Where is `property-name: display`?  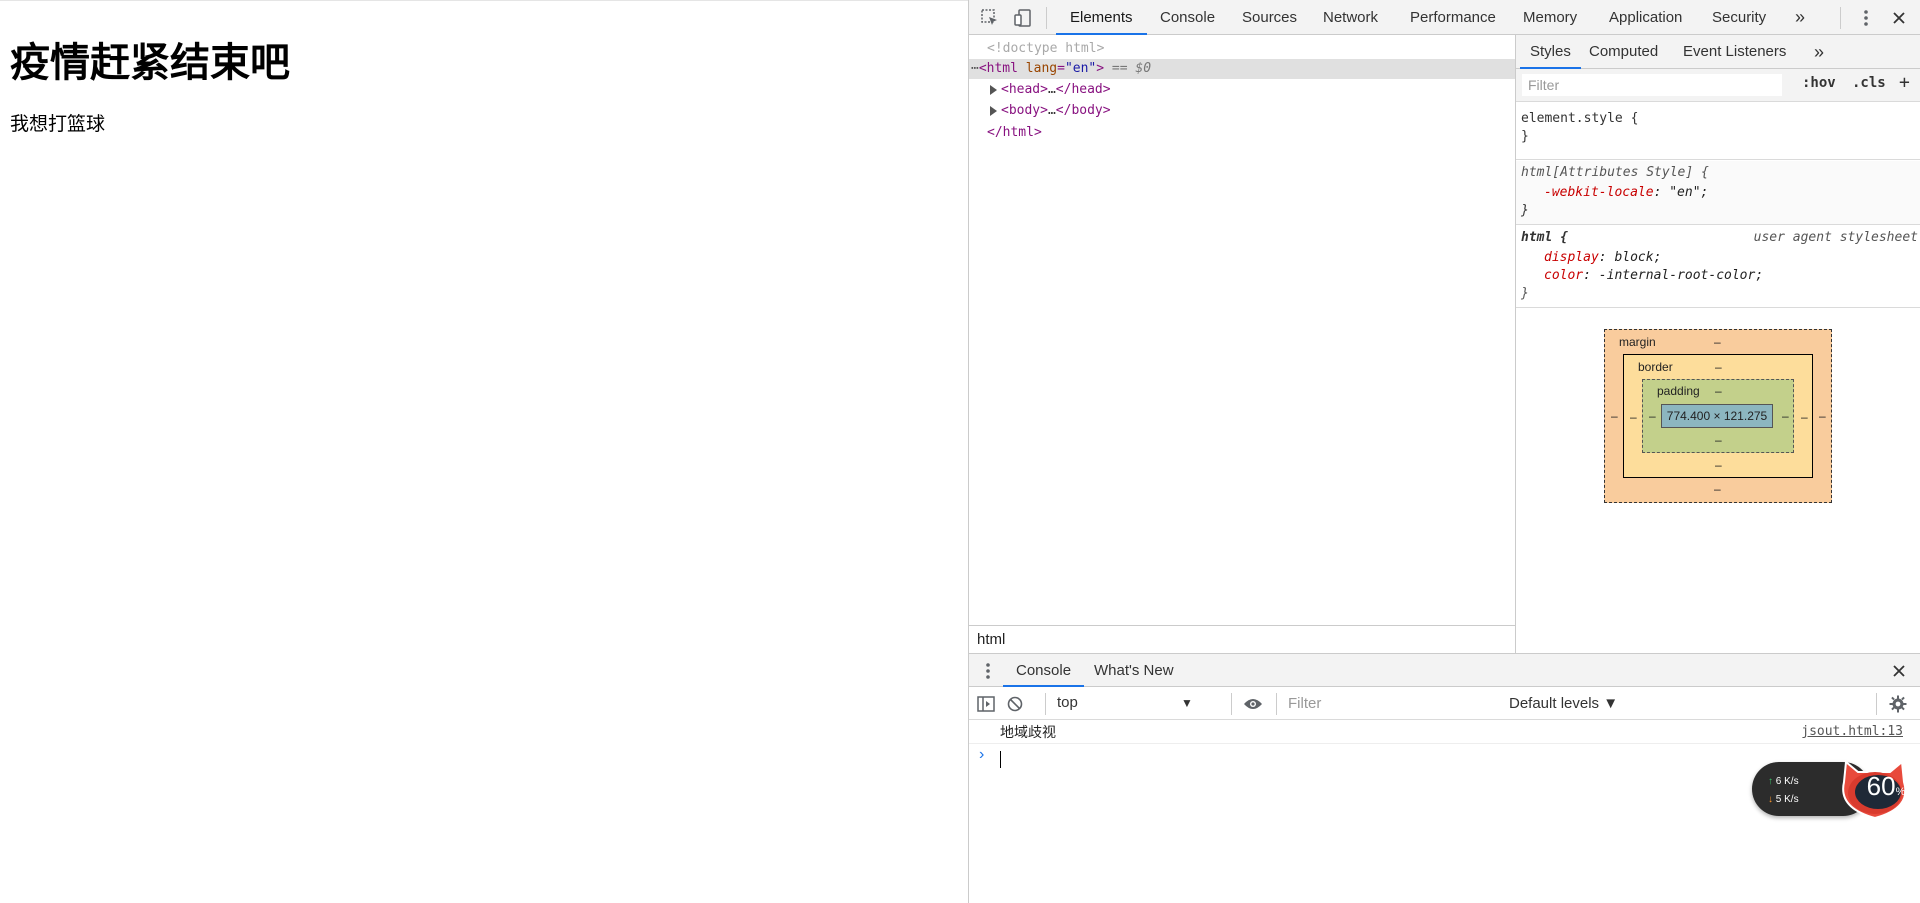 property-name: display is located at coordinates (1571, 257).